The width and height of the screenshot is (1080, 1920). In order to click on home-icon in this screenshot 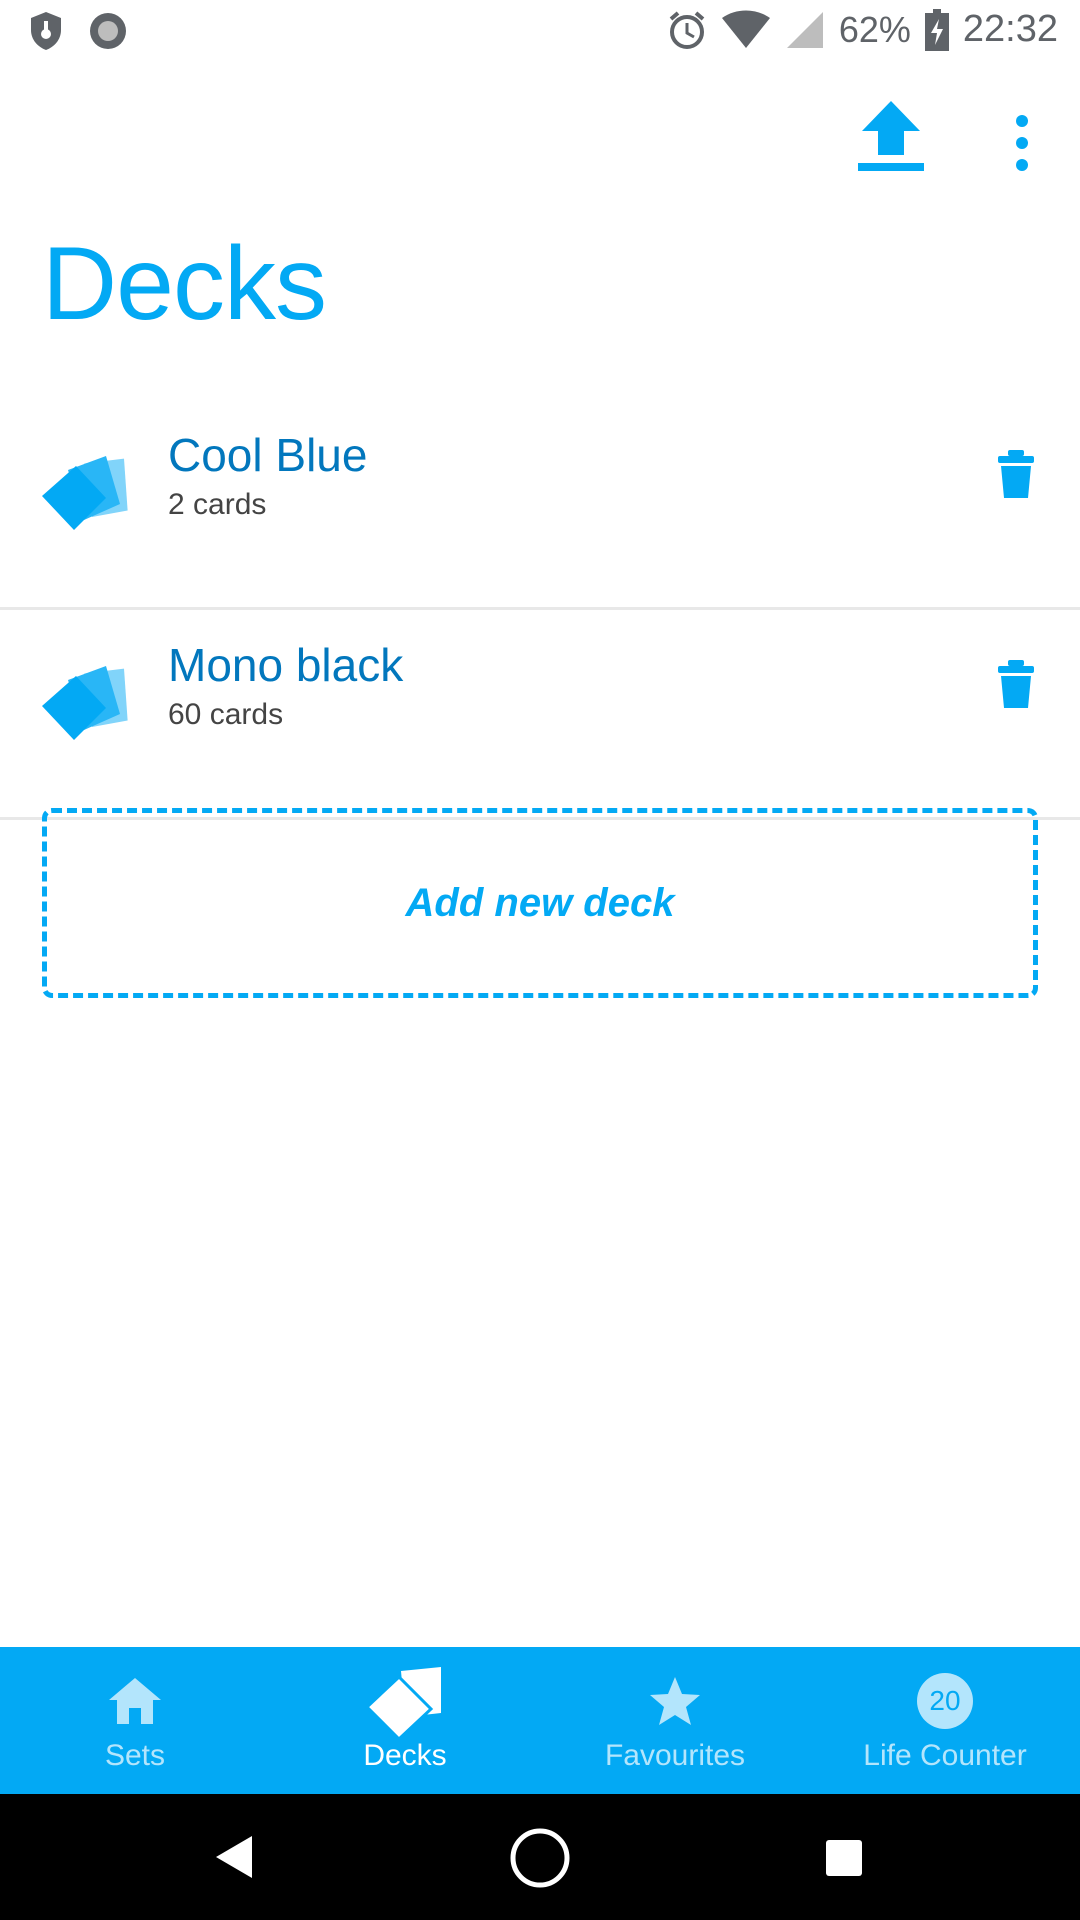, I will do `click(135, 1701)`.